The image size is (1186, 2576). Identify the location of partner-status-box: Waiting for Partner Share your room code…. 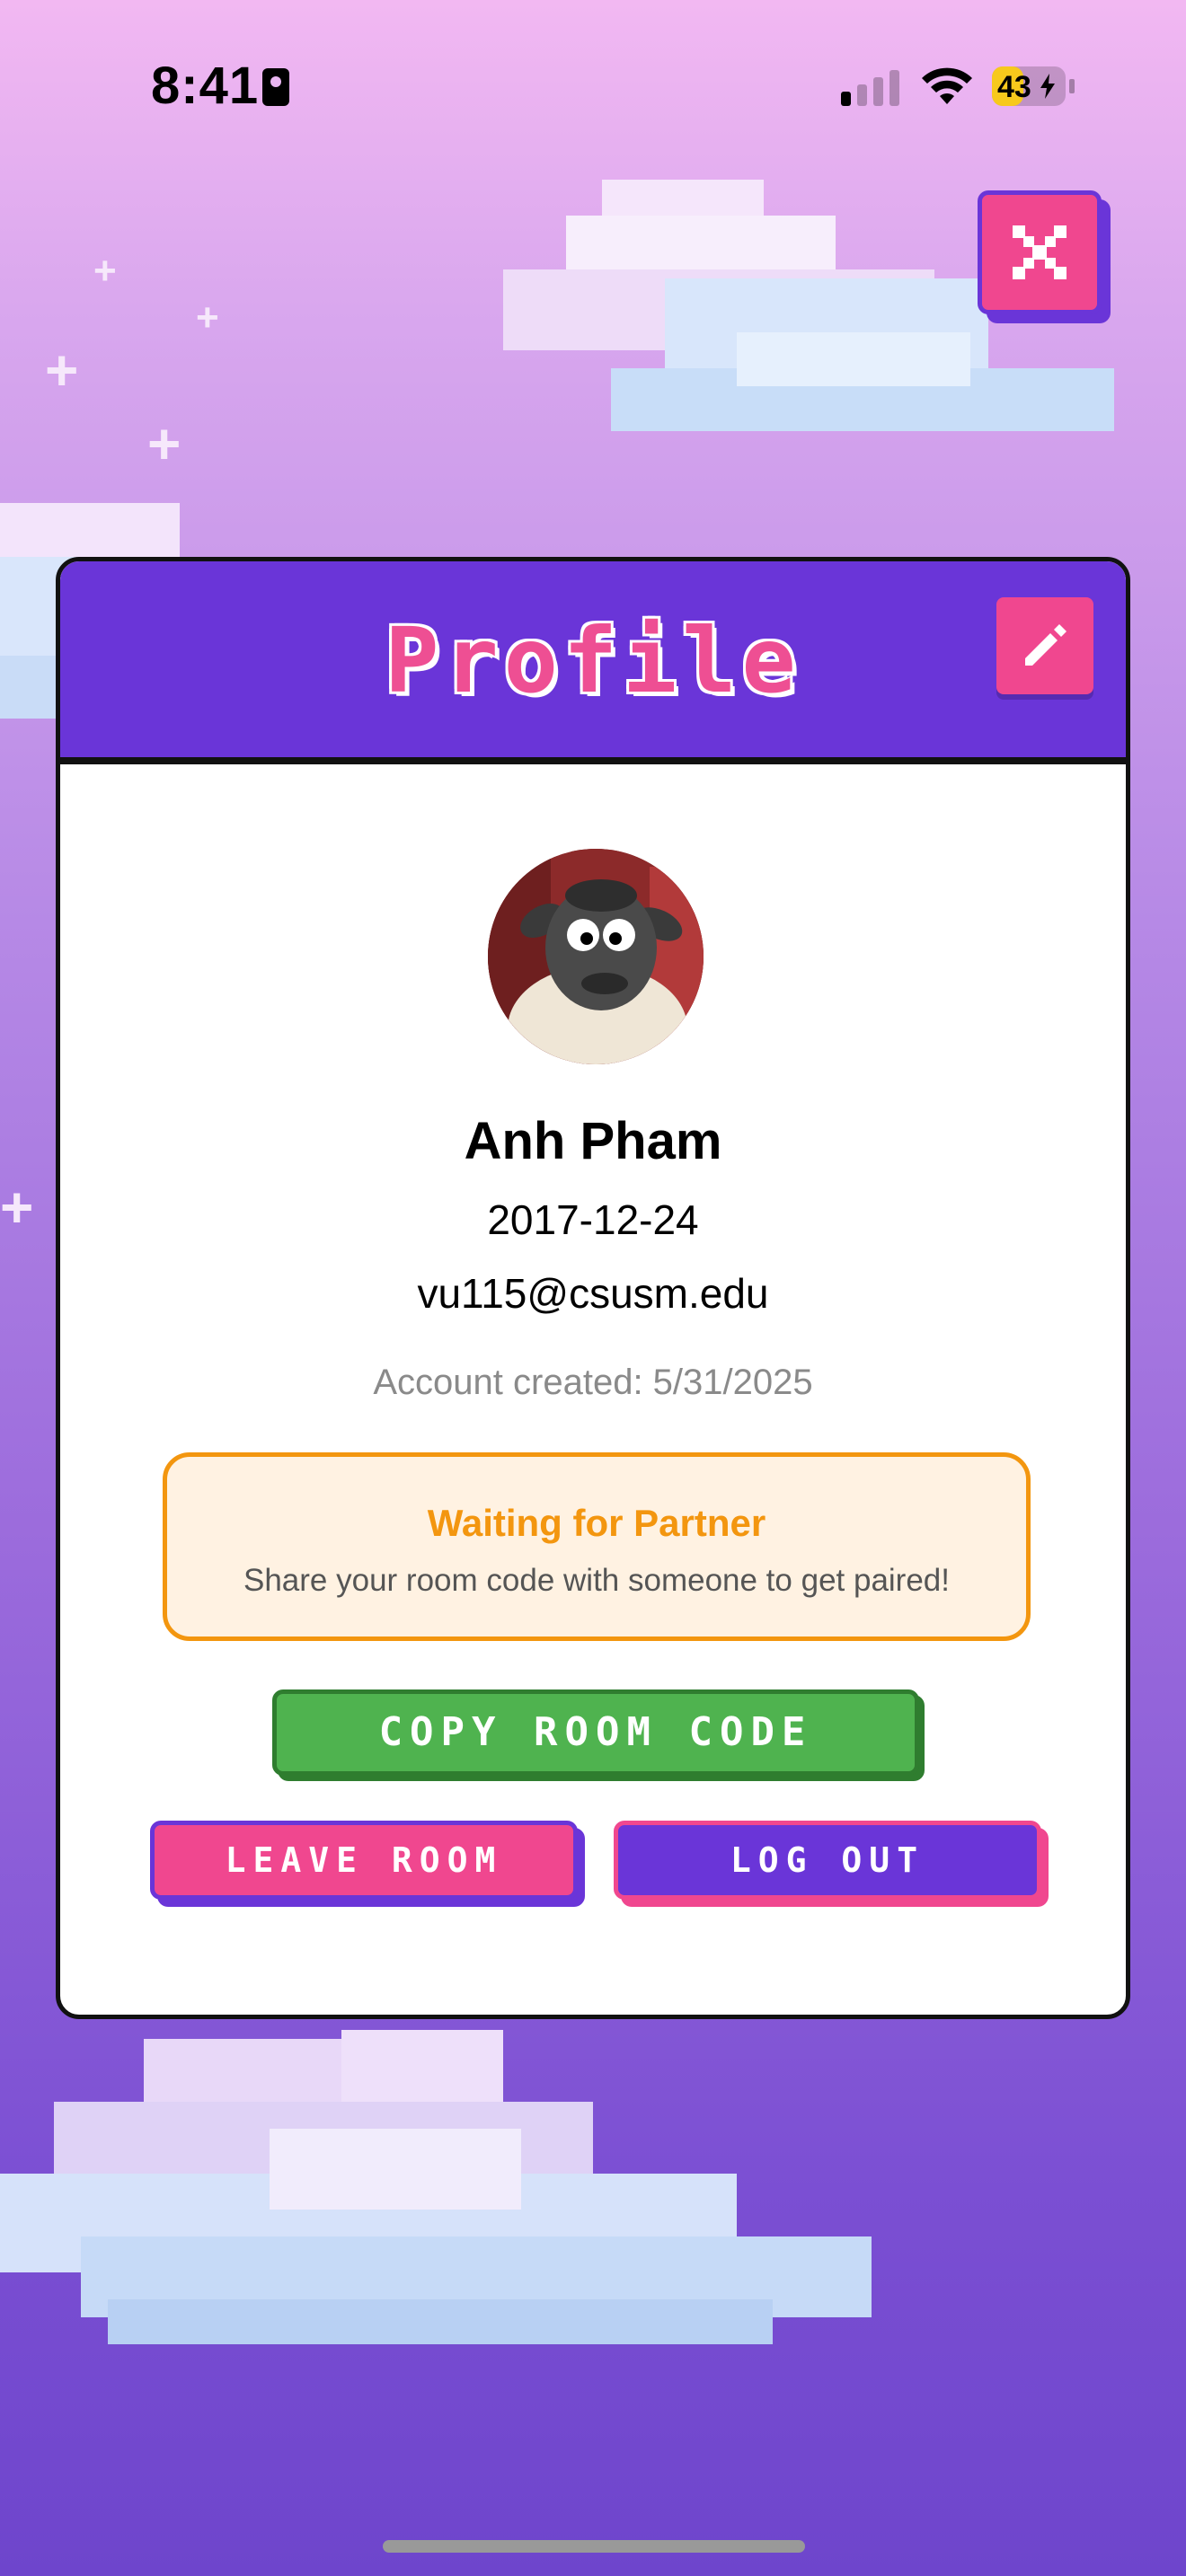
(597, 1546).